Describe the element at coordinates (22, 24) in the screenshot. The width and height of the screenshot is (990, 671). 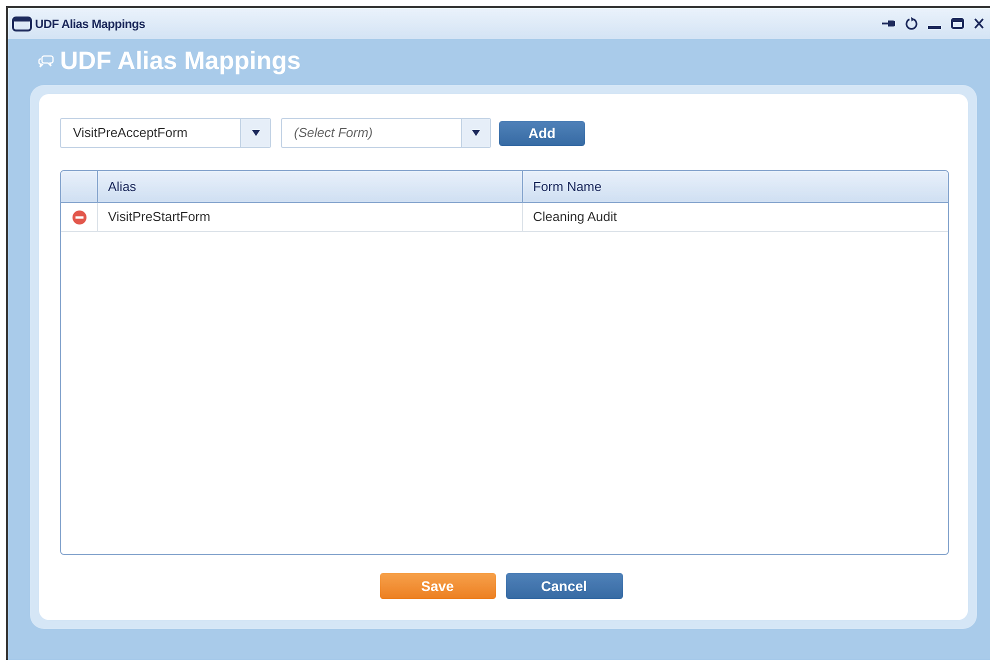
I see `window-icon` at that location.